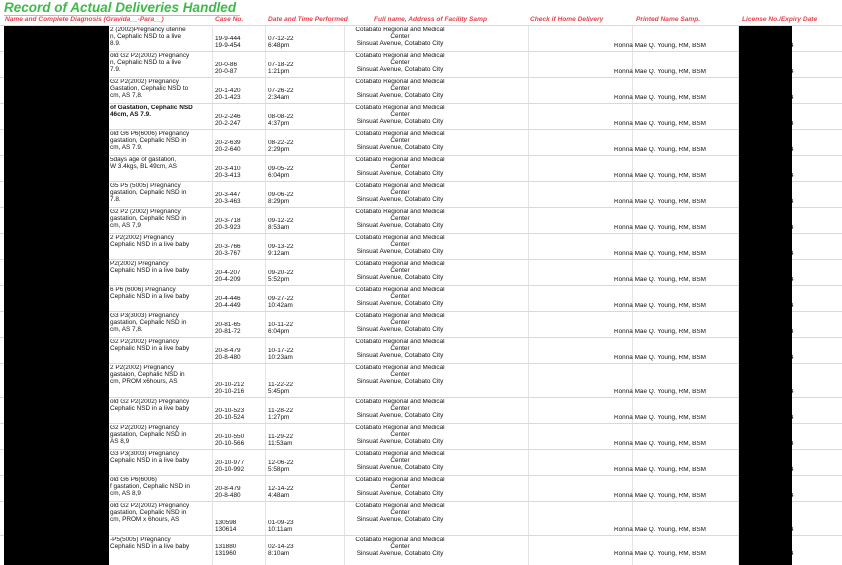 Image resolution: width=842 pixels, height=565 pixels. What do you see at coordinates (228, 149) in the screenshot?
I see `case-no-cell-line: 20-2-640` at bounding box center [228, 149].